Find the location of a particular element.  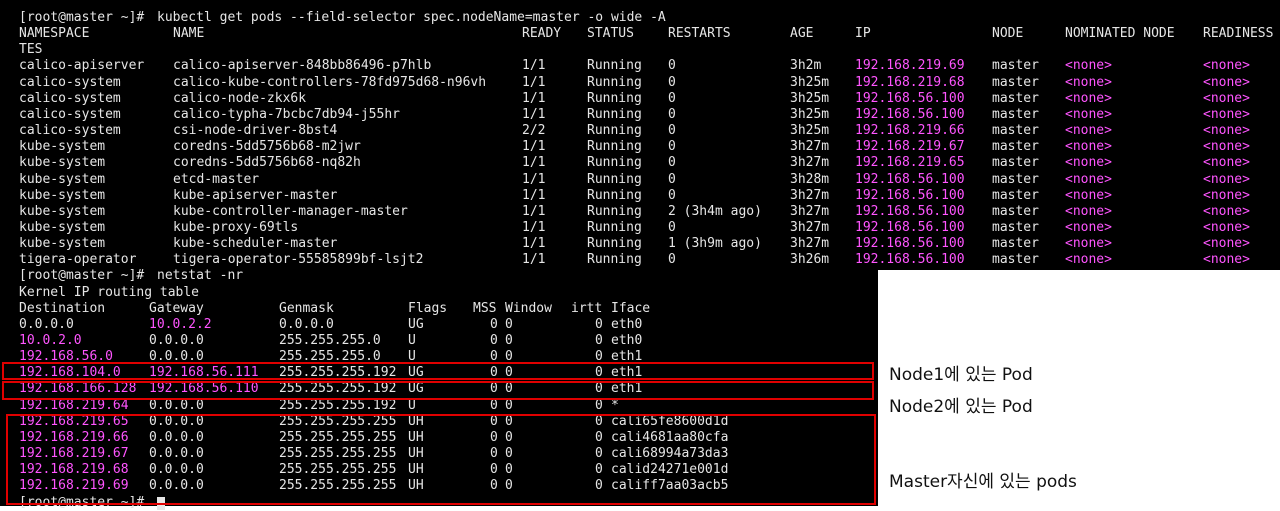

column-header-wrap: TES is located at coordinates (31, 50).